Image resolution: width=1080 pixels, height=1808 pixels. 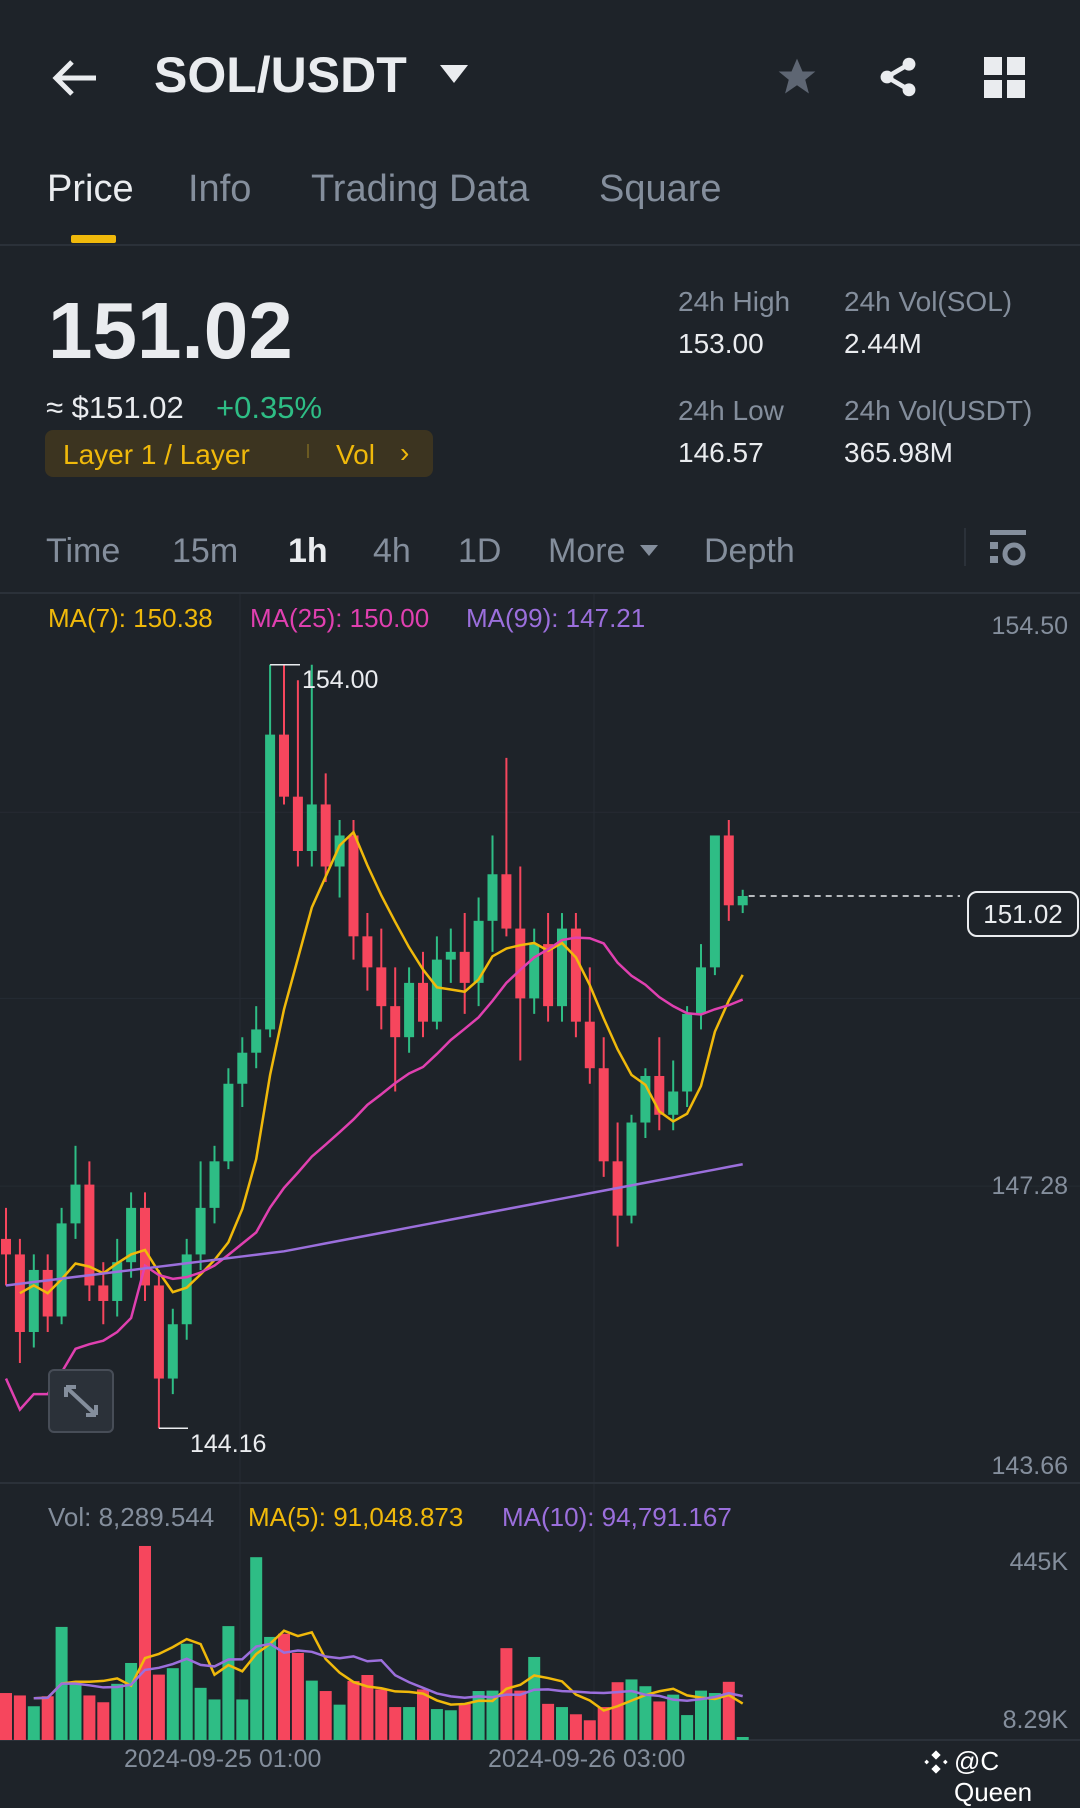 What do you see at coordinates (936, 1762) in the screenshot?
I see `binance-logo-icon` at bounding box center [936, 1762].